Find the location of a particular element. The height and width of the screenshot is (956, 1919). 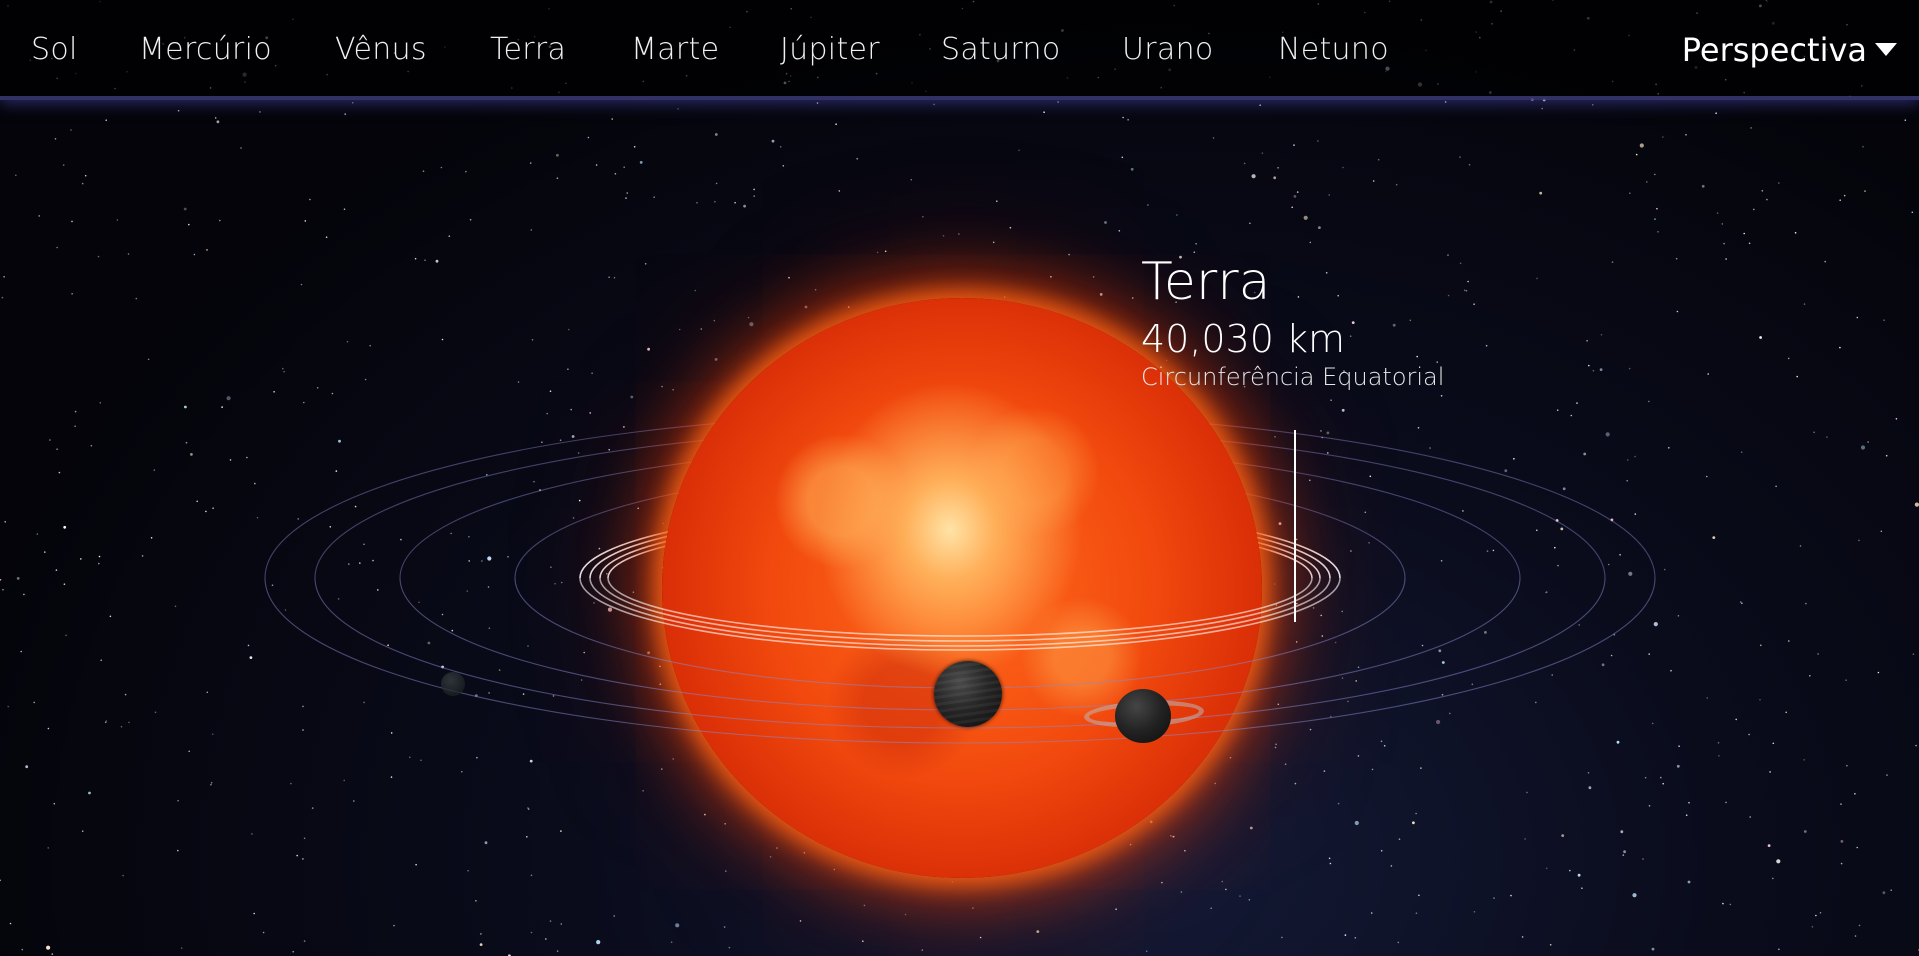

circumference-label: Circunferência Equatorial is located at coordinates (1293, 377).